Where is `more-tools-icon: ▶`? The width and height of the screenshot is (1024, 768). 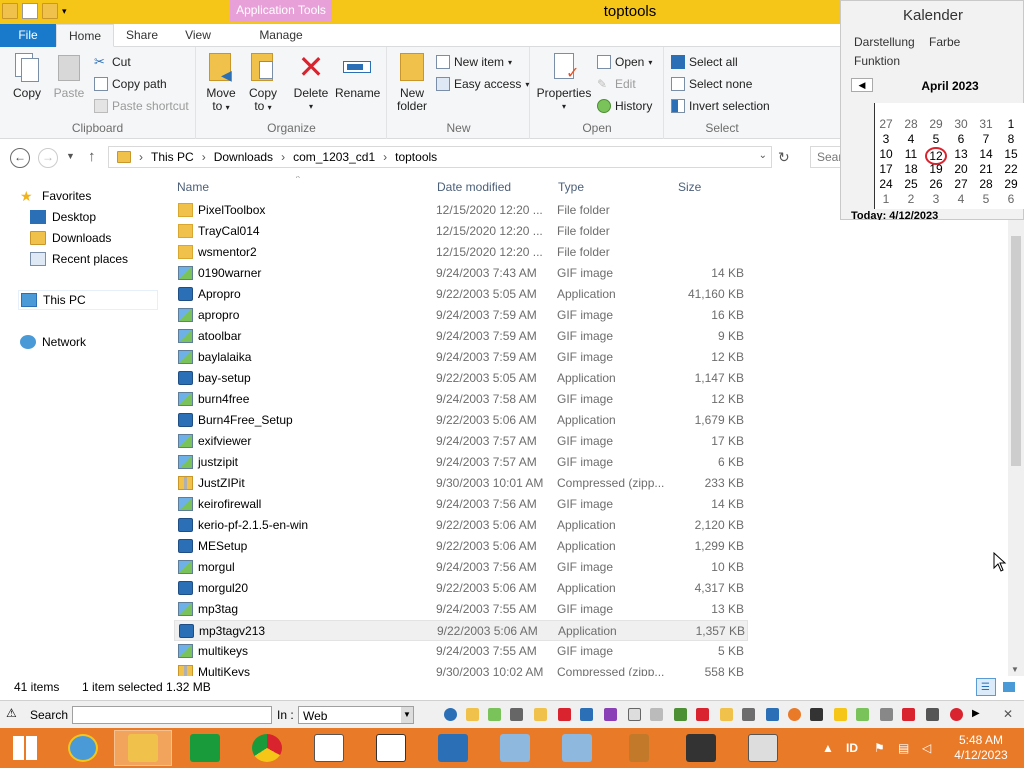 more-tools-icon: ▶ is located at coordinates (976, 713).